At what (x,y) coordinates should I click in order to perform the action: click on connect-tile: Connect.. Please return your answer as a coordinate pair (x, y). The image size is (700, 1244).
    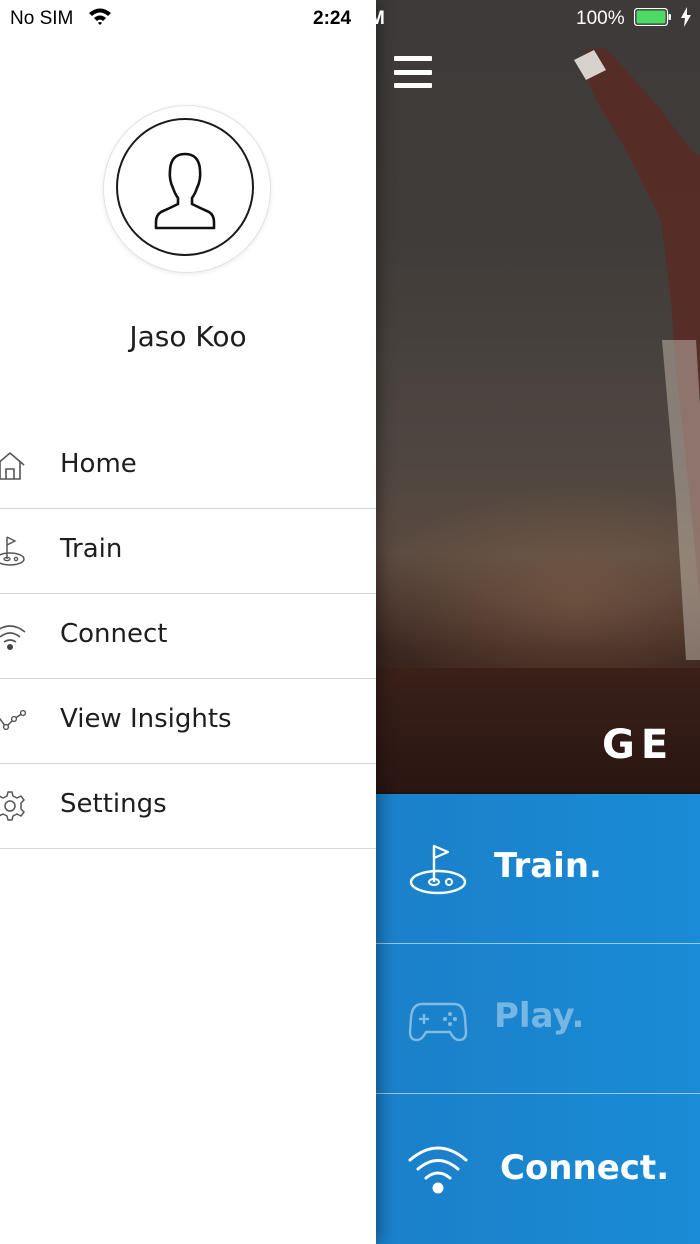
    Looking at the image, I should click on (538, 1169).